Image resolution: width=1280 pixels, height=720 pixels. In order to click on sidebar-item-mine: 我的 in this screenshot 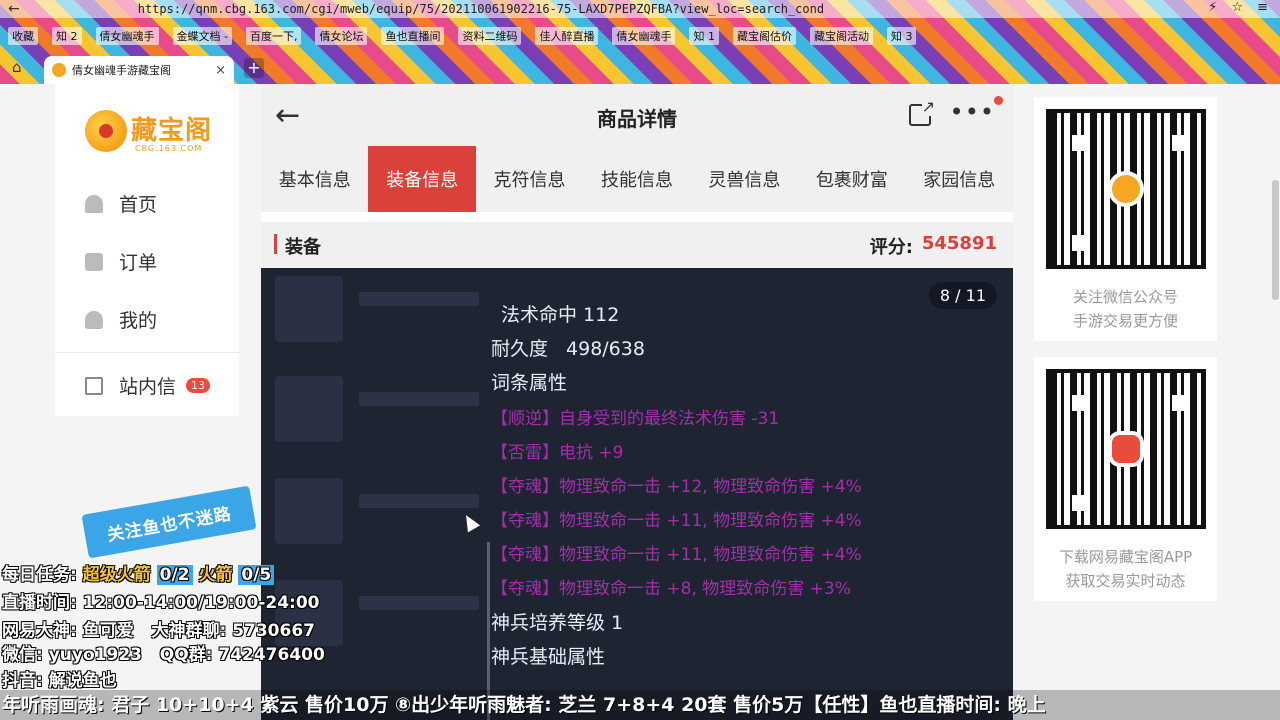, I will do `click(121, 319)`.